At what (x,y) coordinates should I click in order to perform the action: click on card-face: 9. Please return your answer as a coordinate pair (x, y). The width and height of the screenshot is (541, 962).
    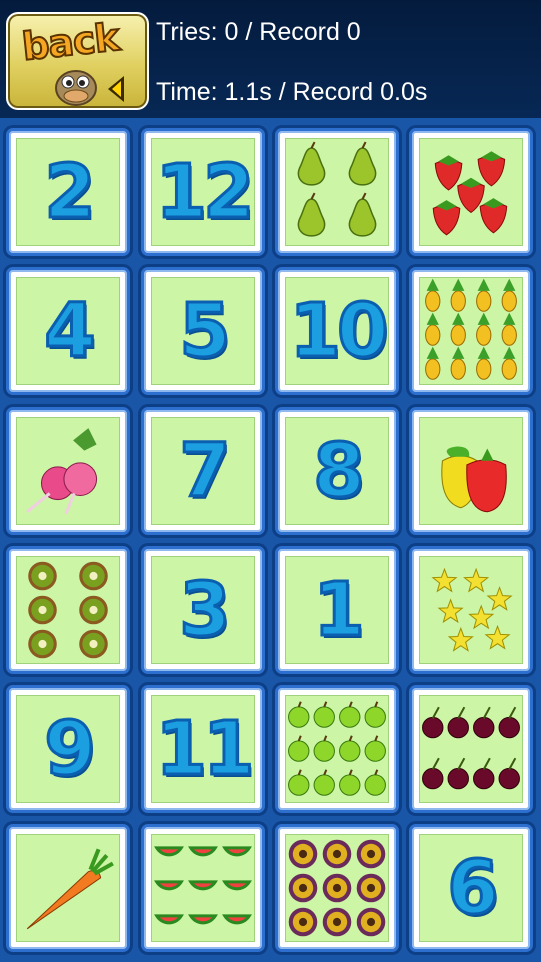
    Looking at the image, I should click on (68, 749).